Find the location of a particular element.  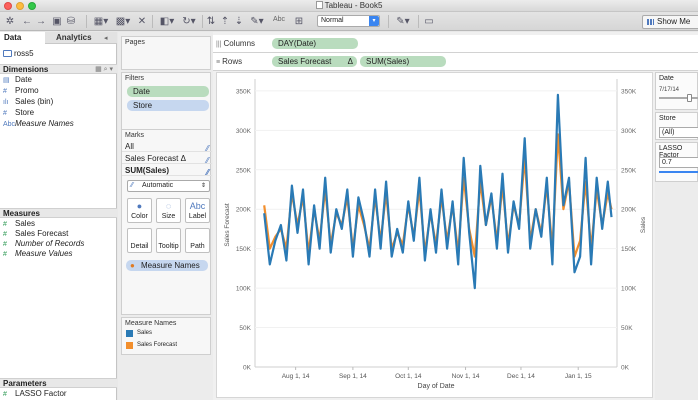

rows-label: Rows is located at coordinates (232, 61).